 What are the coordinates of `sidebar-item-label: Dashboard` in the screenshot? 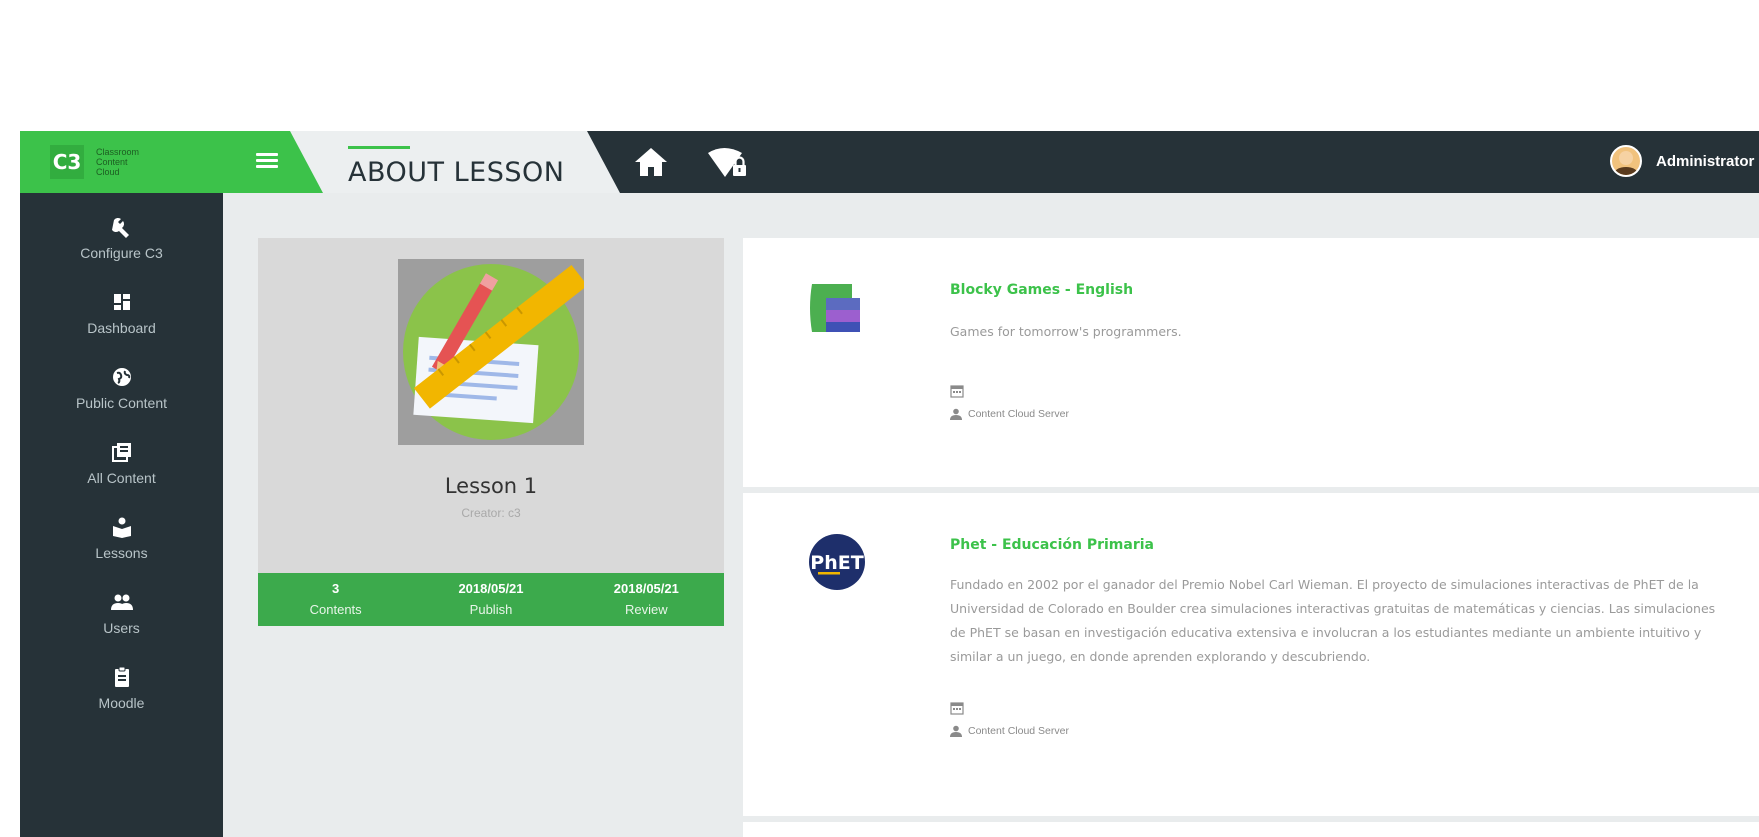 It's located at (121, 328).